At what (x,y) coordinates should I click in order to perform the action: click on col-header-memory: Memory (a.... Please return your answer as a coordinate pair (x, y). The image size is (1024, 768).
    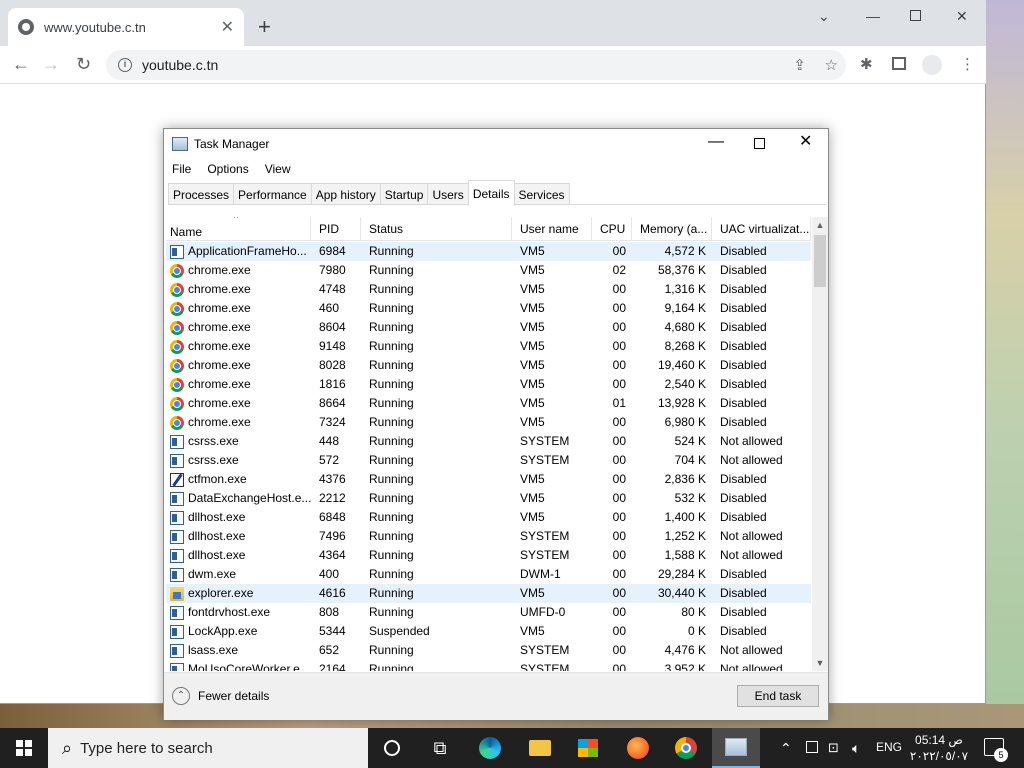
    Looking at the image, I should click on (672, 229).